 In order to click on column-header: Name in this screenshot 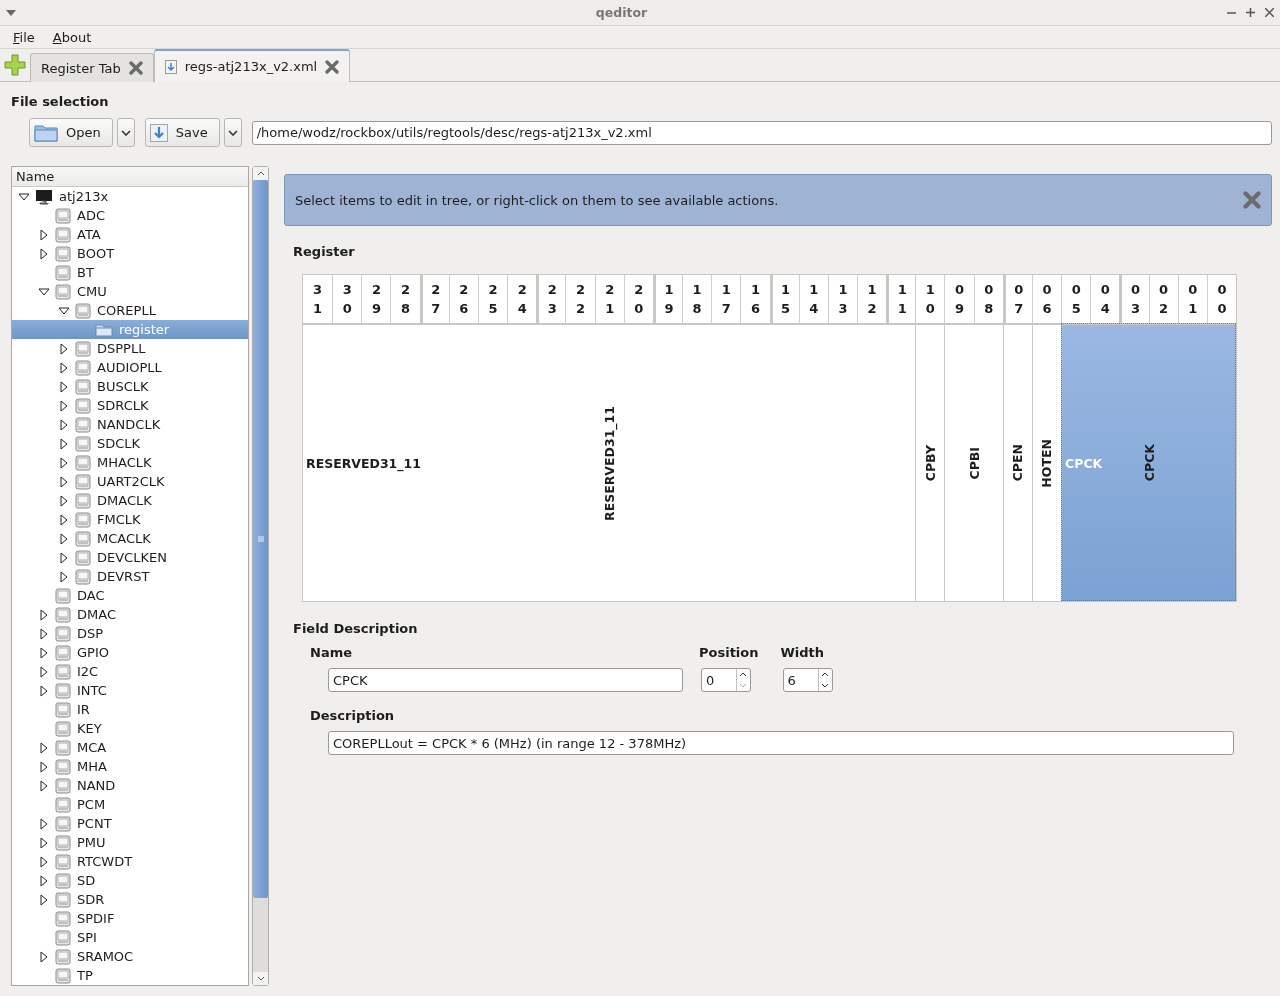, I will do `click(130, 177)`.